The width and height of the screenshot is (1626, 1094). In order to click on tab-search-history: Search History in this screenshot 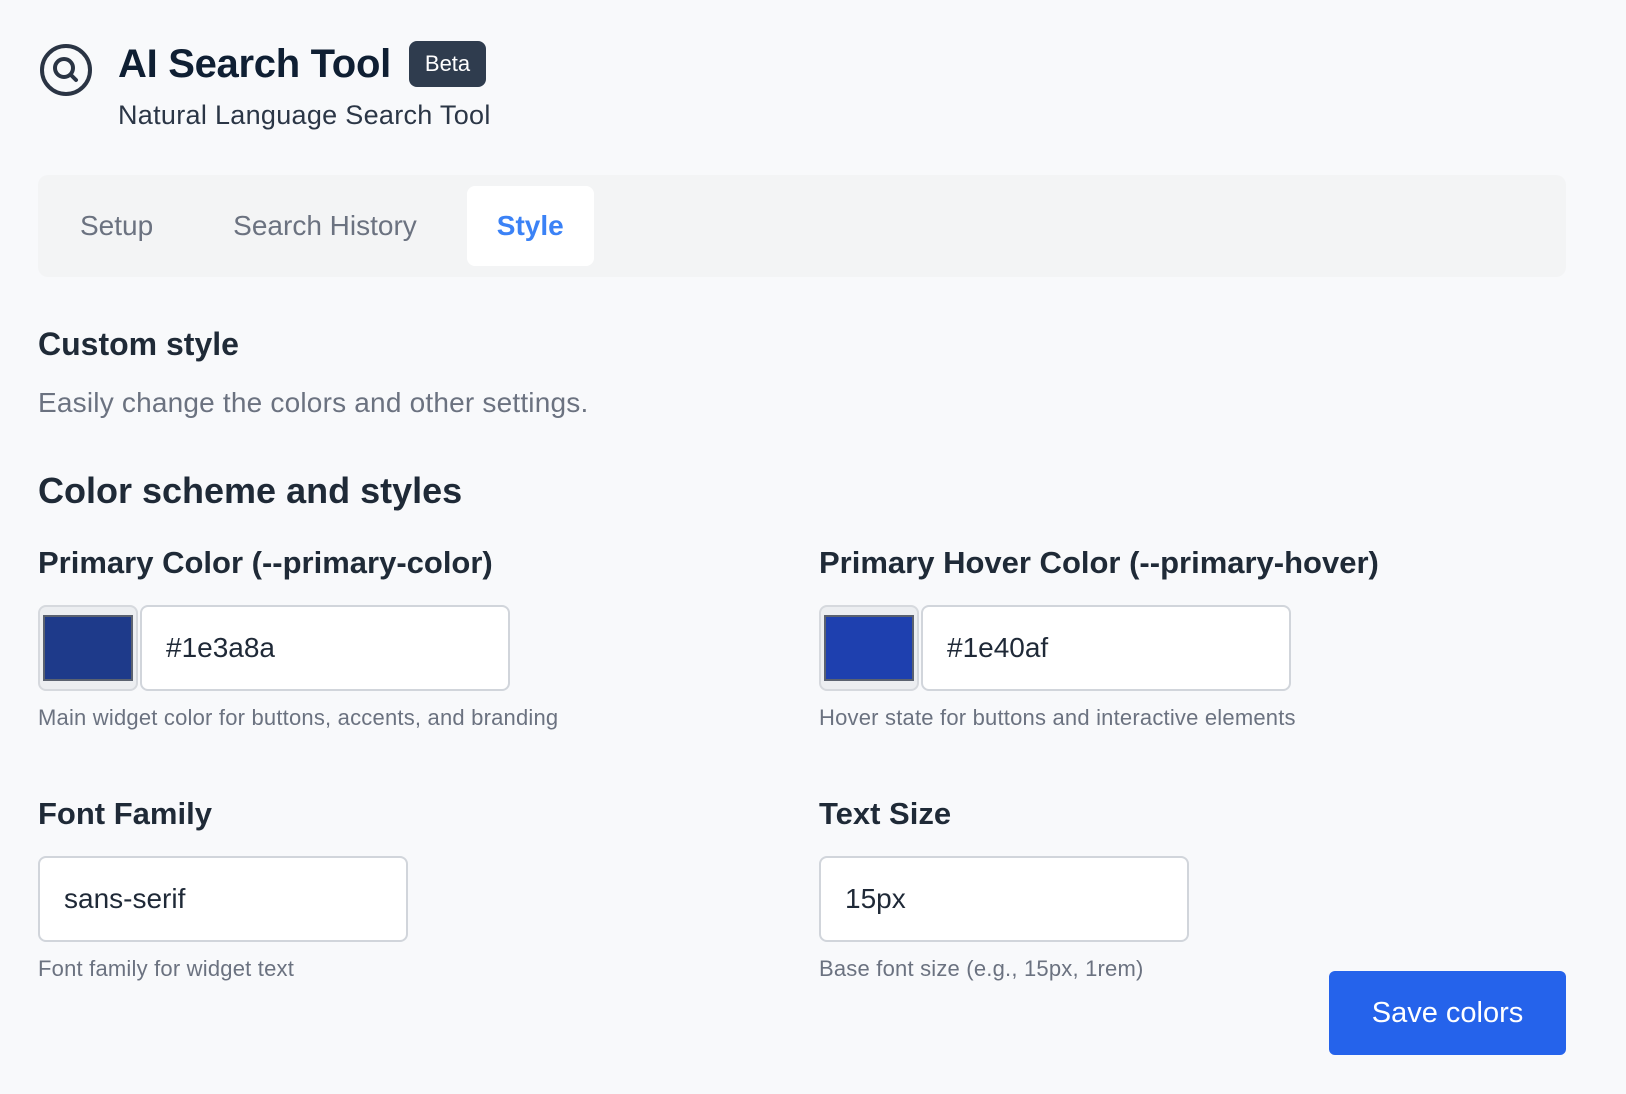, I will do `click(325, 226)`.